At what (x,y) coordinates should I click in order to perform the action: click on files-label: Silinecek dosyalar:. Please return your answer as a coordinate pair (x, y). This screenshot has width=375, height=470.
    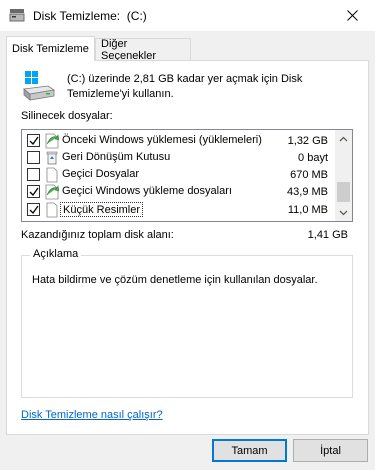
    Looking at the image, I should click on (67, 116).